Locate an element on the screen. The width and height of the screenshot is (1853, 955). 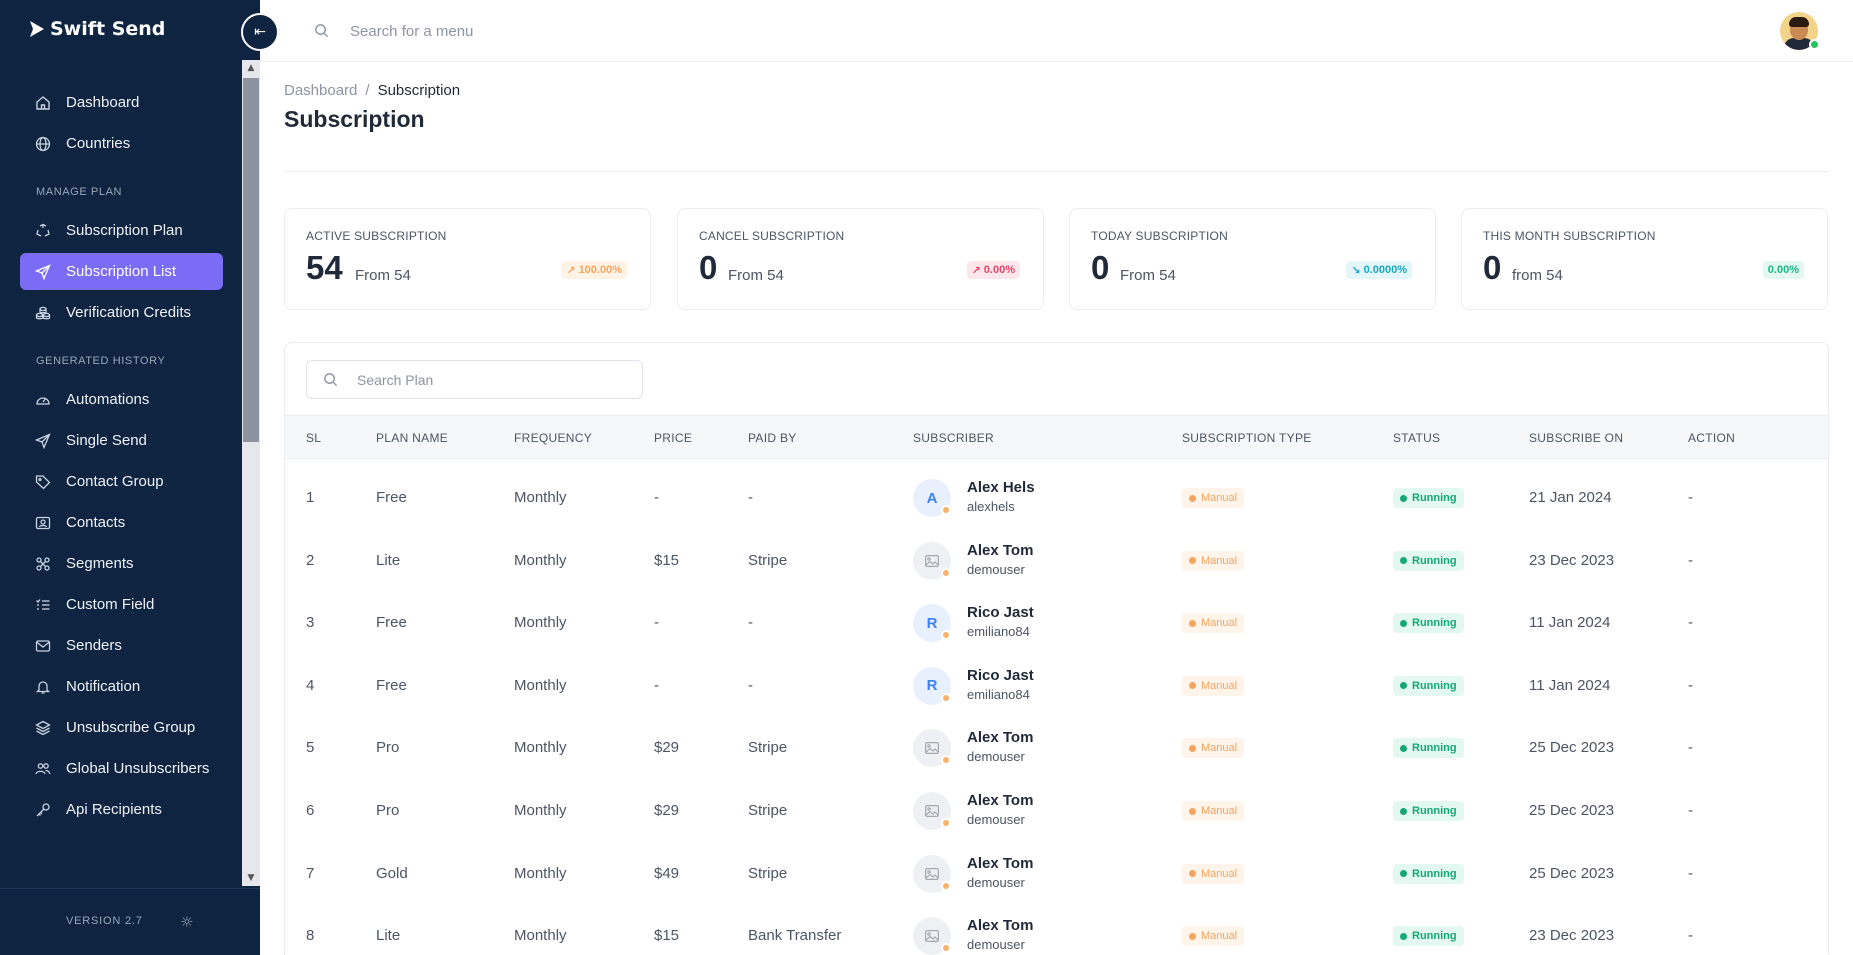
stat-card-cancel: CANCEL SUBSCRIPTION 0 From 54 ↗ 0.00% is located at coordinates (860, 259).